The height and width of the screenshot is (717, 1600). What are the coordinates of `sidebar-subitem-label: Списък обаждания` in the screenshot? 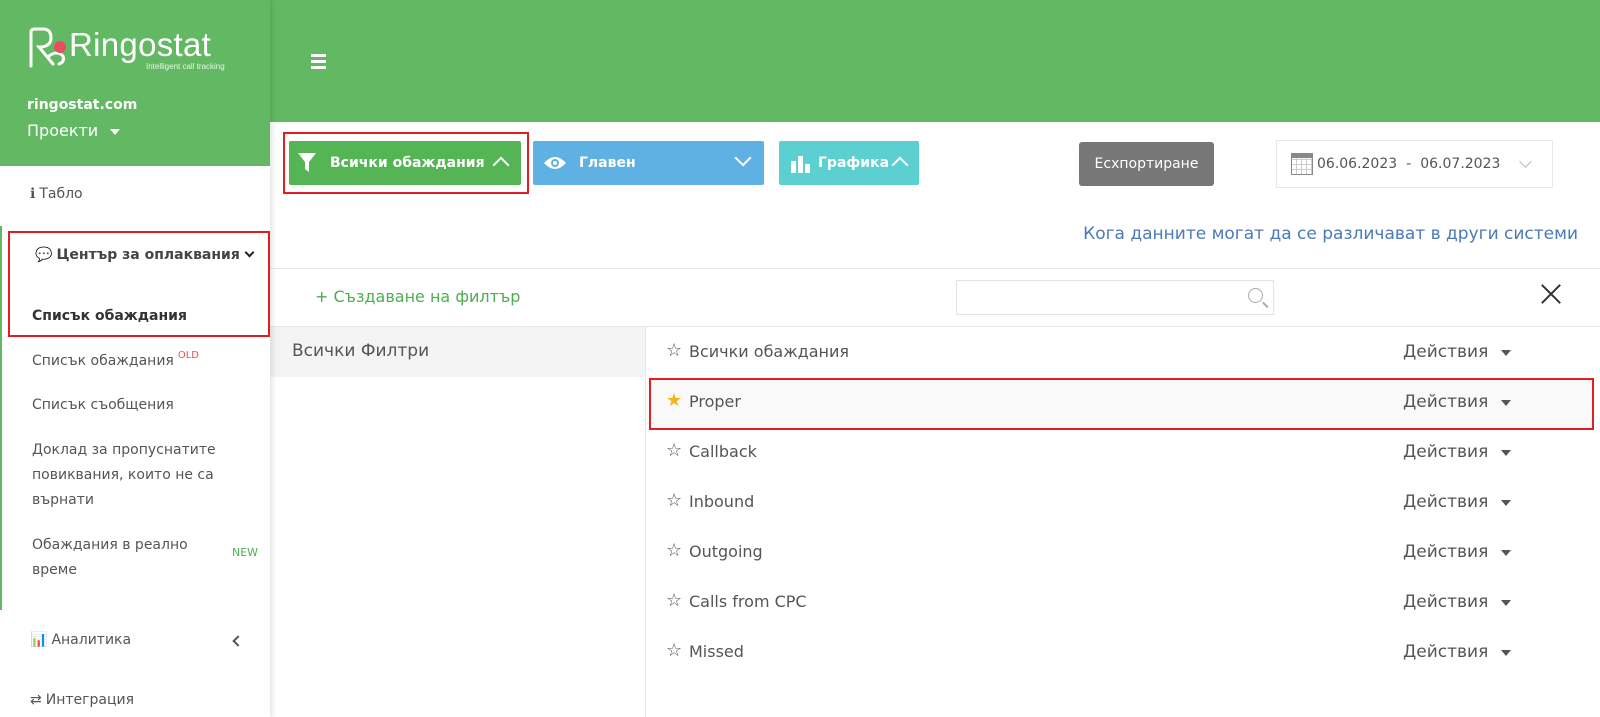 It's located at (103, 361).